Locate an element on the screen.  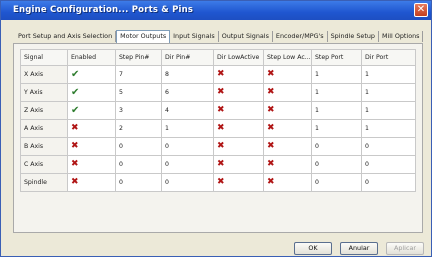
column-header-step-pin: Step Pin# is located at coordinates (138, 57).